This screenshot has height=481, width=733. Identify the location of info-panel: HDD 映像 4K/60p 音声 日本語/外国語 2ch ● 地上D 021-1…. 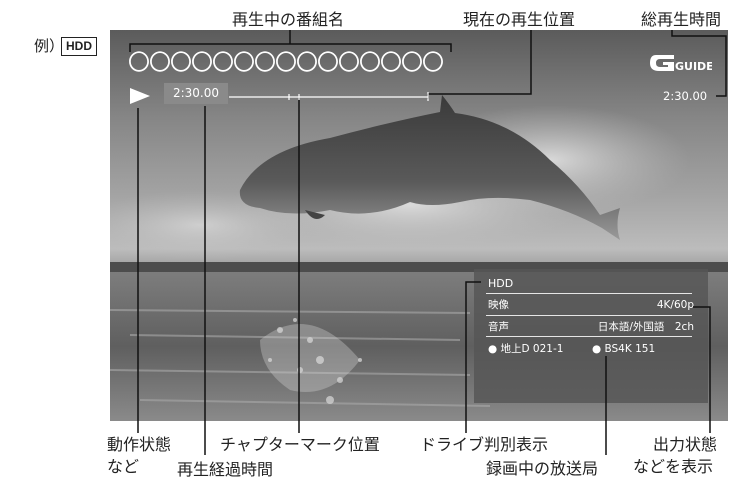
(591, 336).